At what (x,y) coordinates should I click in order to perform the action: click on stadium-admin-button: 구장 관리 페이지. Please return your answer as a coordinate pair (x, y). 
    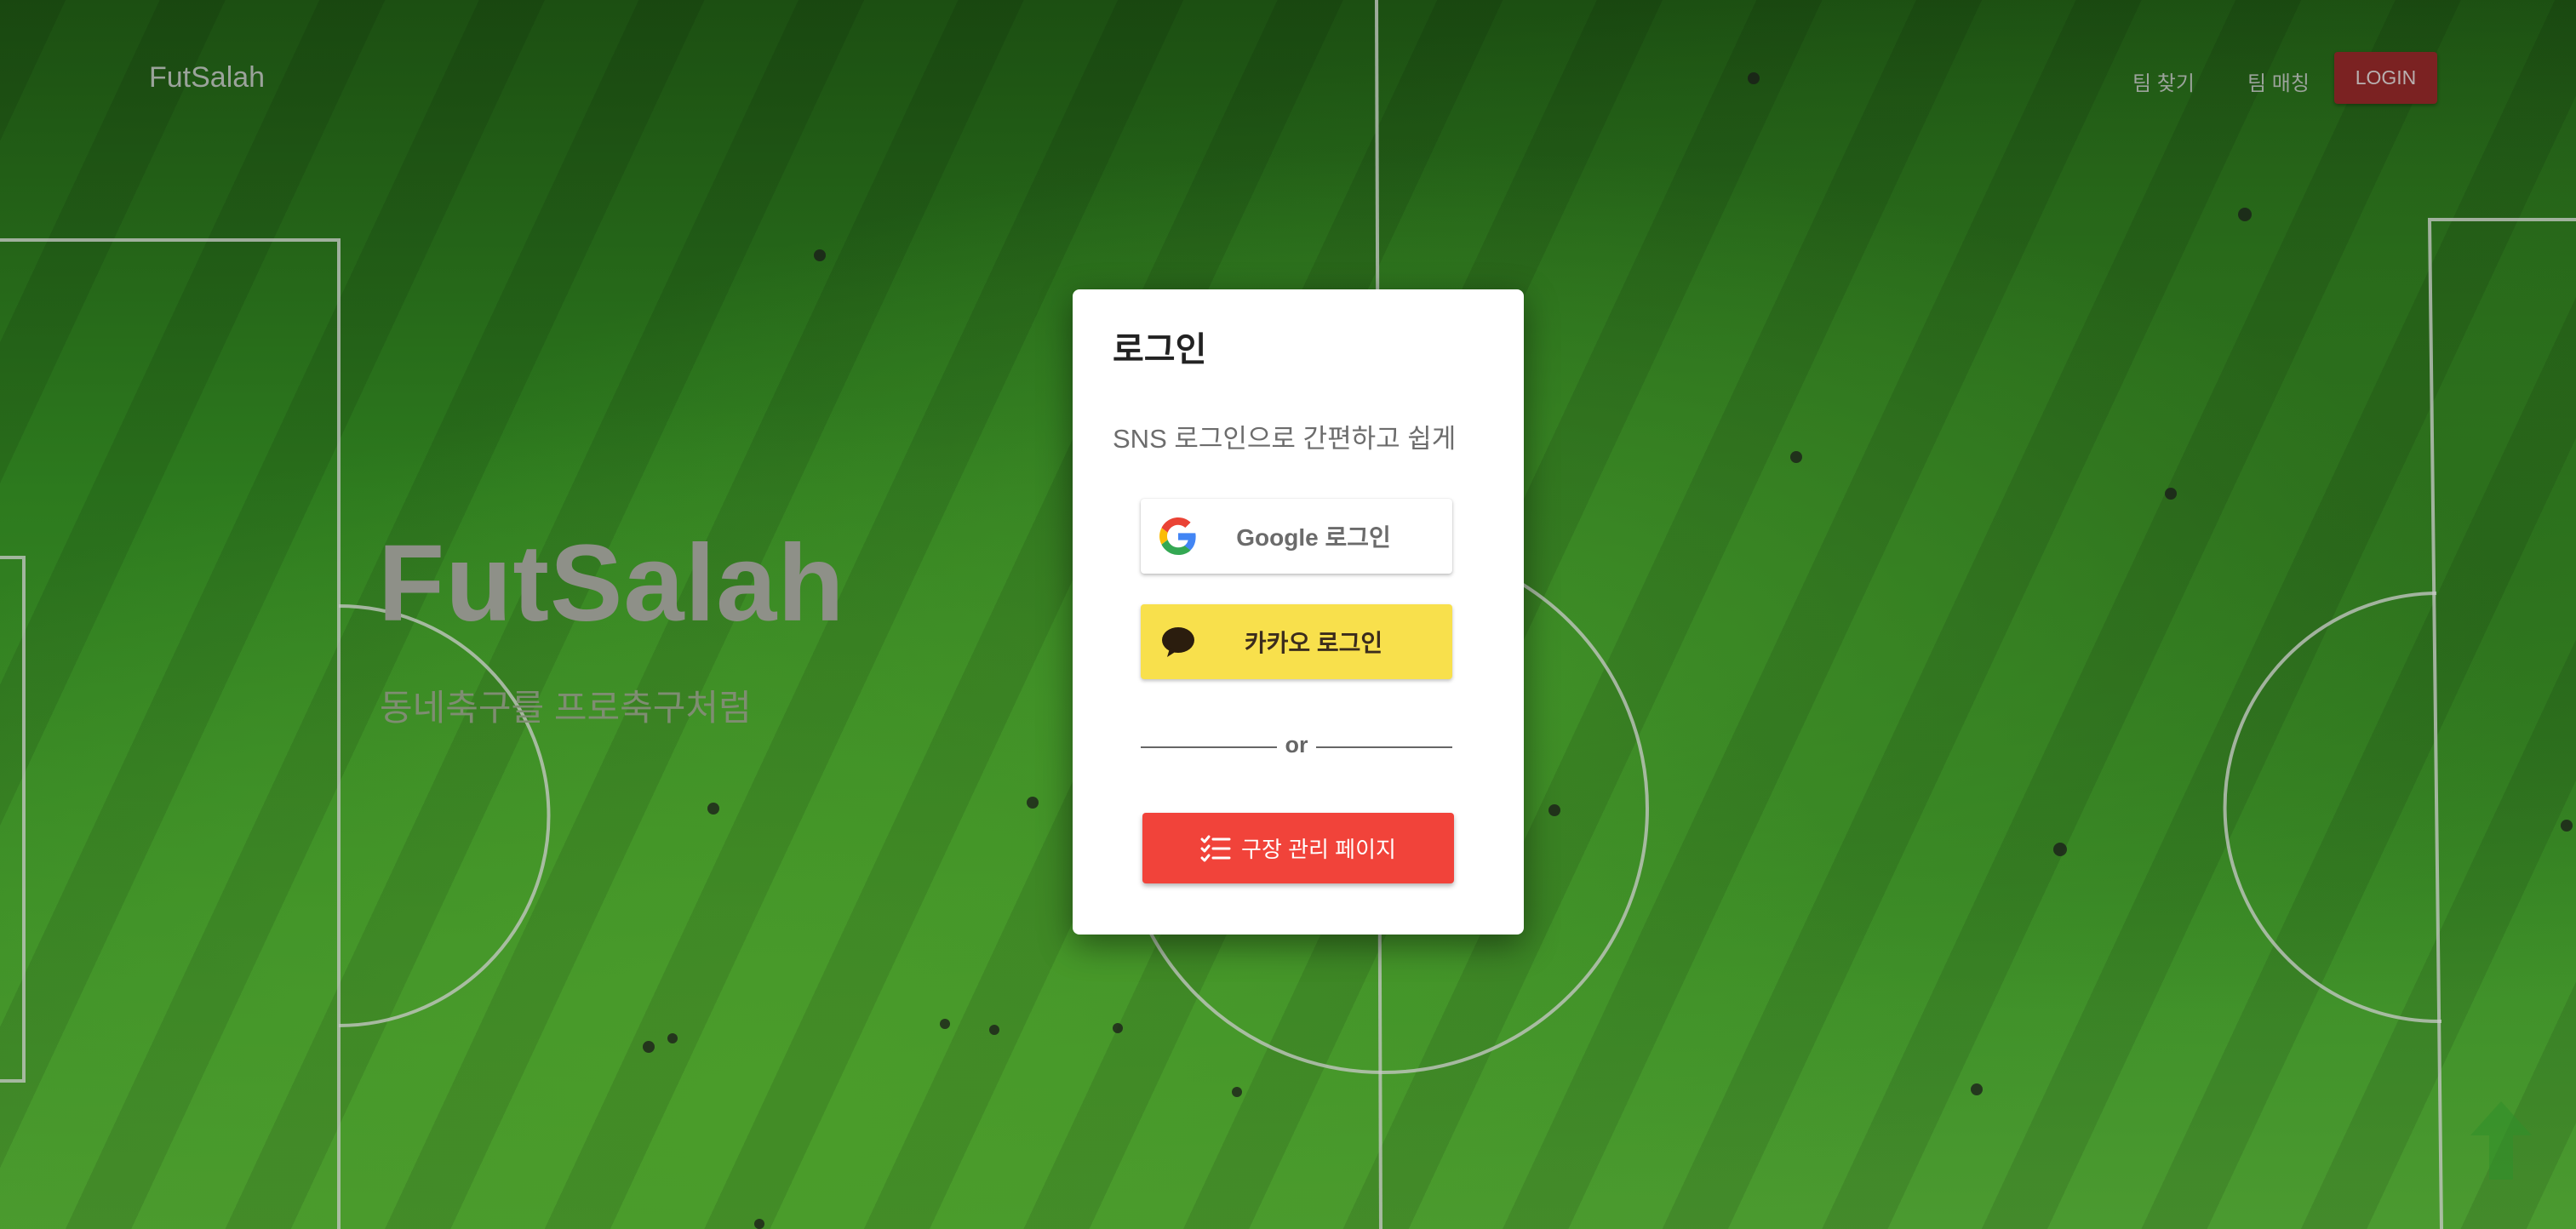
    Looking at the image, I should click on (1298, 848).